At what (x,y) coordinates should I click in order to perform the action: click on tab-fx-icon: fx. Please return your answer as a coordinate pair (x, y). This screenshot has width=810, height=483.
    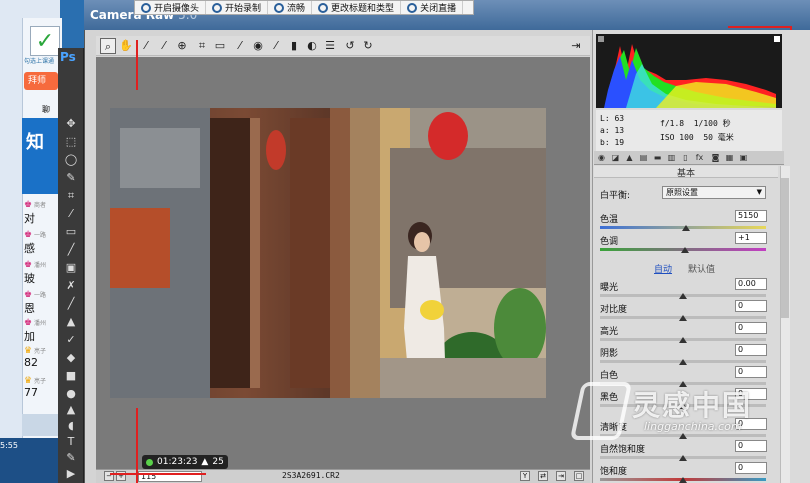
    Looking at the image, I should click on (699, 158).